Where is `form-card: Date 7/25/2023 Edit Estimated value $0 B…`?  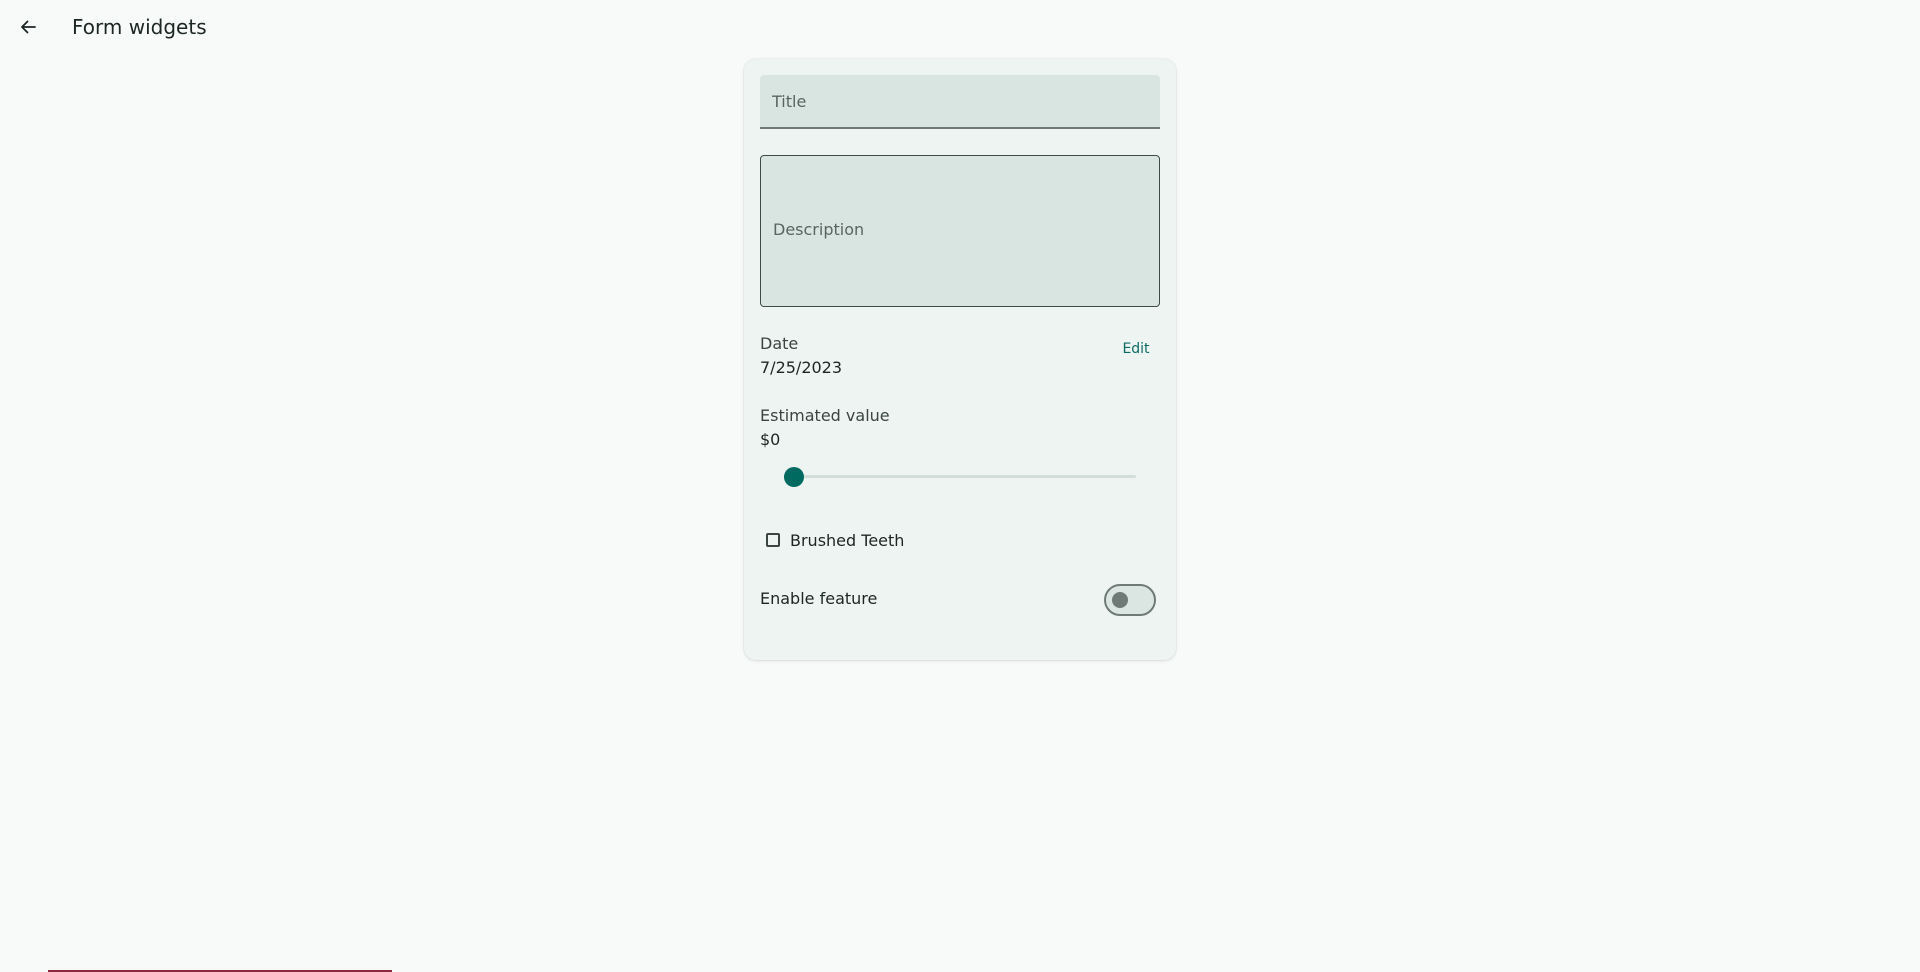 form-card: Date 7/25/2023 Edit Estimated value $0 B… is located at coordinates (960, 359).